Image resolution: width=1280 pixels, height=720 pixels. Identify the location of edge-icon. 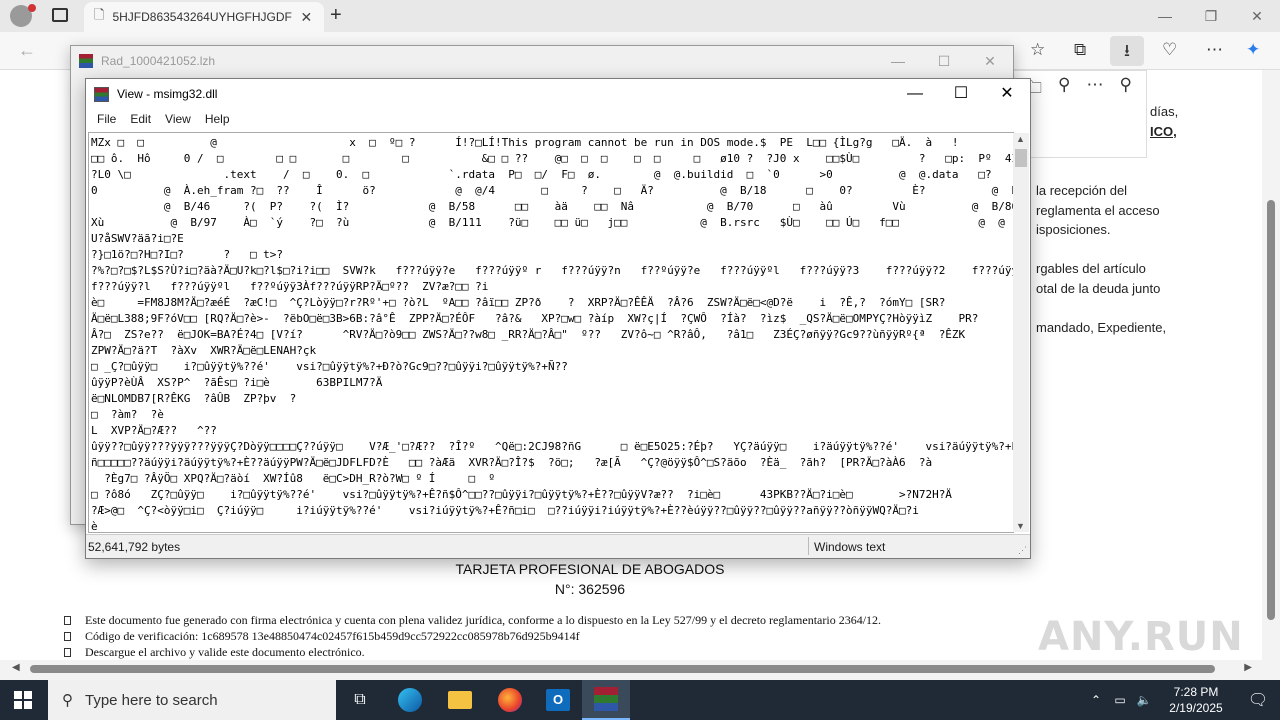
(410, 700).